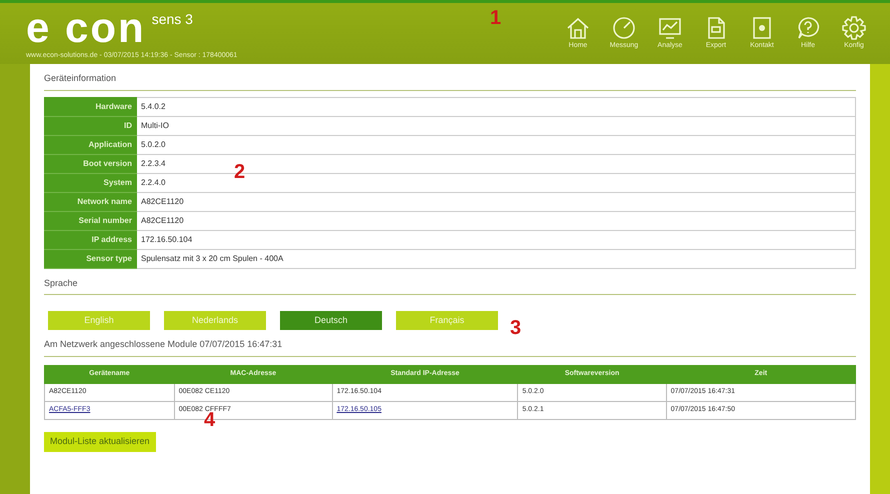 The height and width of the screenshot is (494, 890). I want to click on field-label: Sensor type, so click(90, 258).